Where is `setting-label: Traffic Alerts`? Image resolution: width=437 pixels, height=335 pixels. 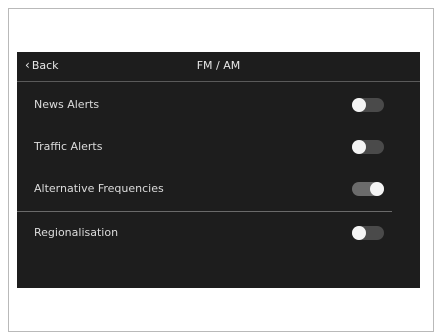 setting-label: Traffic Alerts is located at coordinates (68, 146).